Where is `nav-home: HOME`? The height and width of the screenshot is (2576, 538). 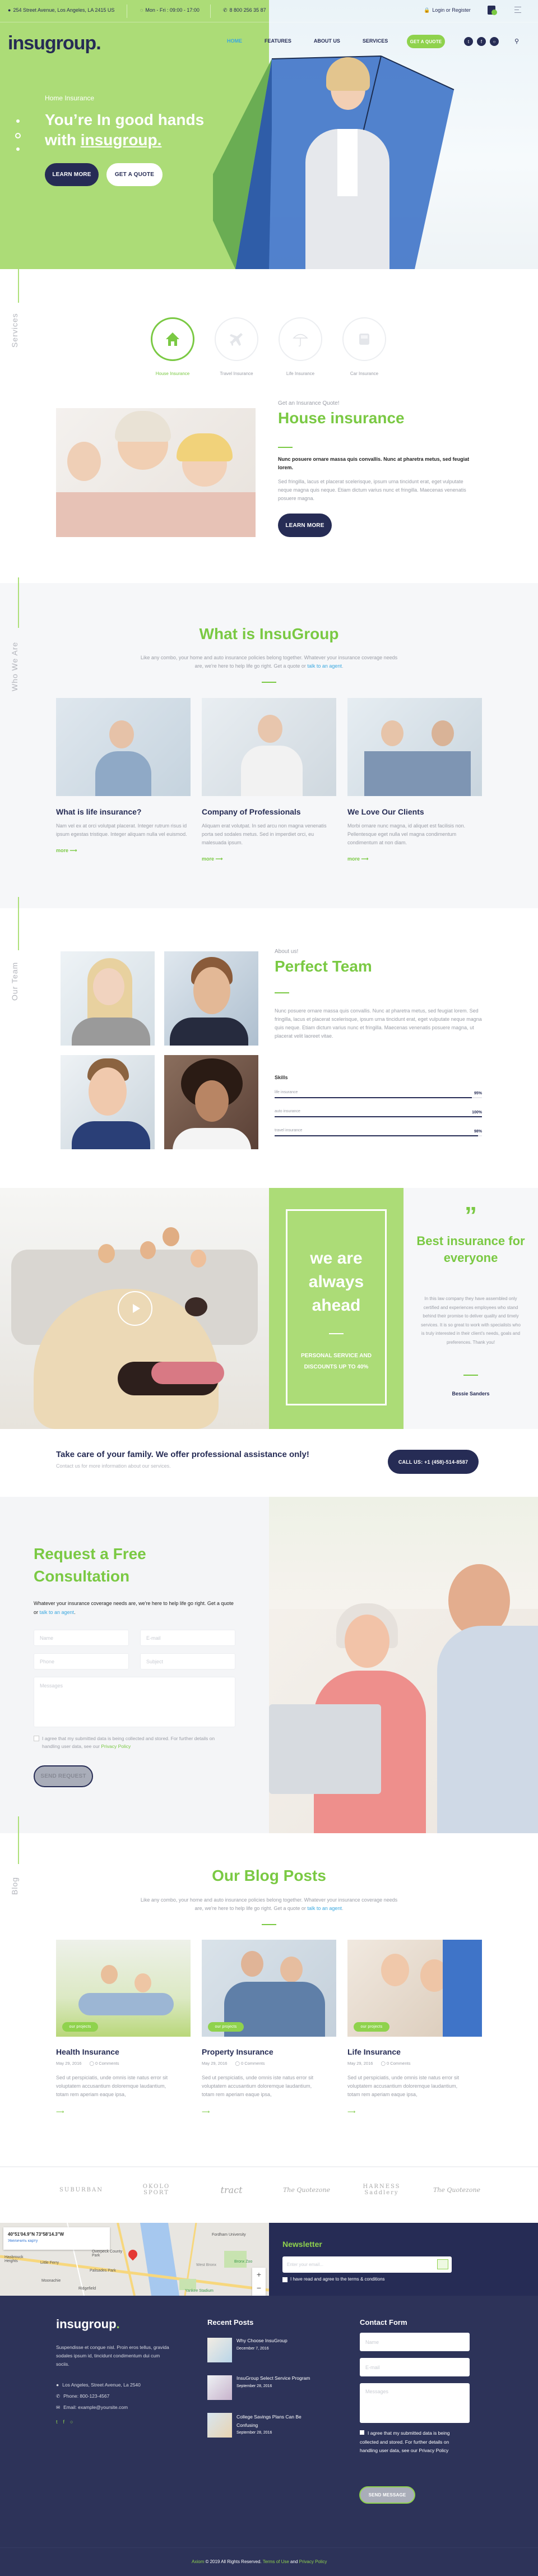 nav-home: HOME is located at coordinates (235, 41).